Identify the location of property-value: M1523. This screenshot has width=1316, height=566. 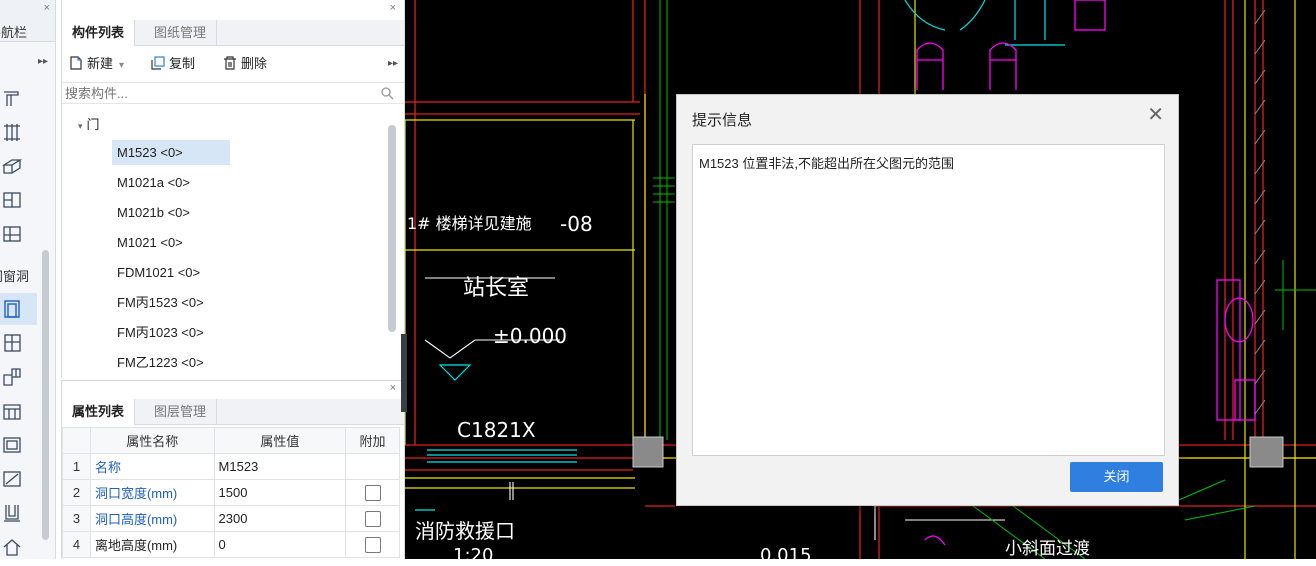
(280, 466).